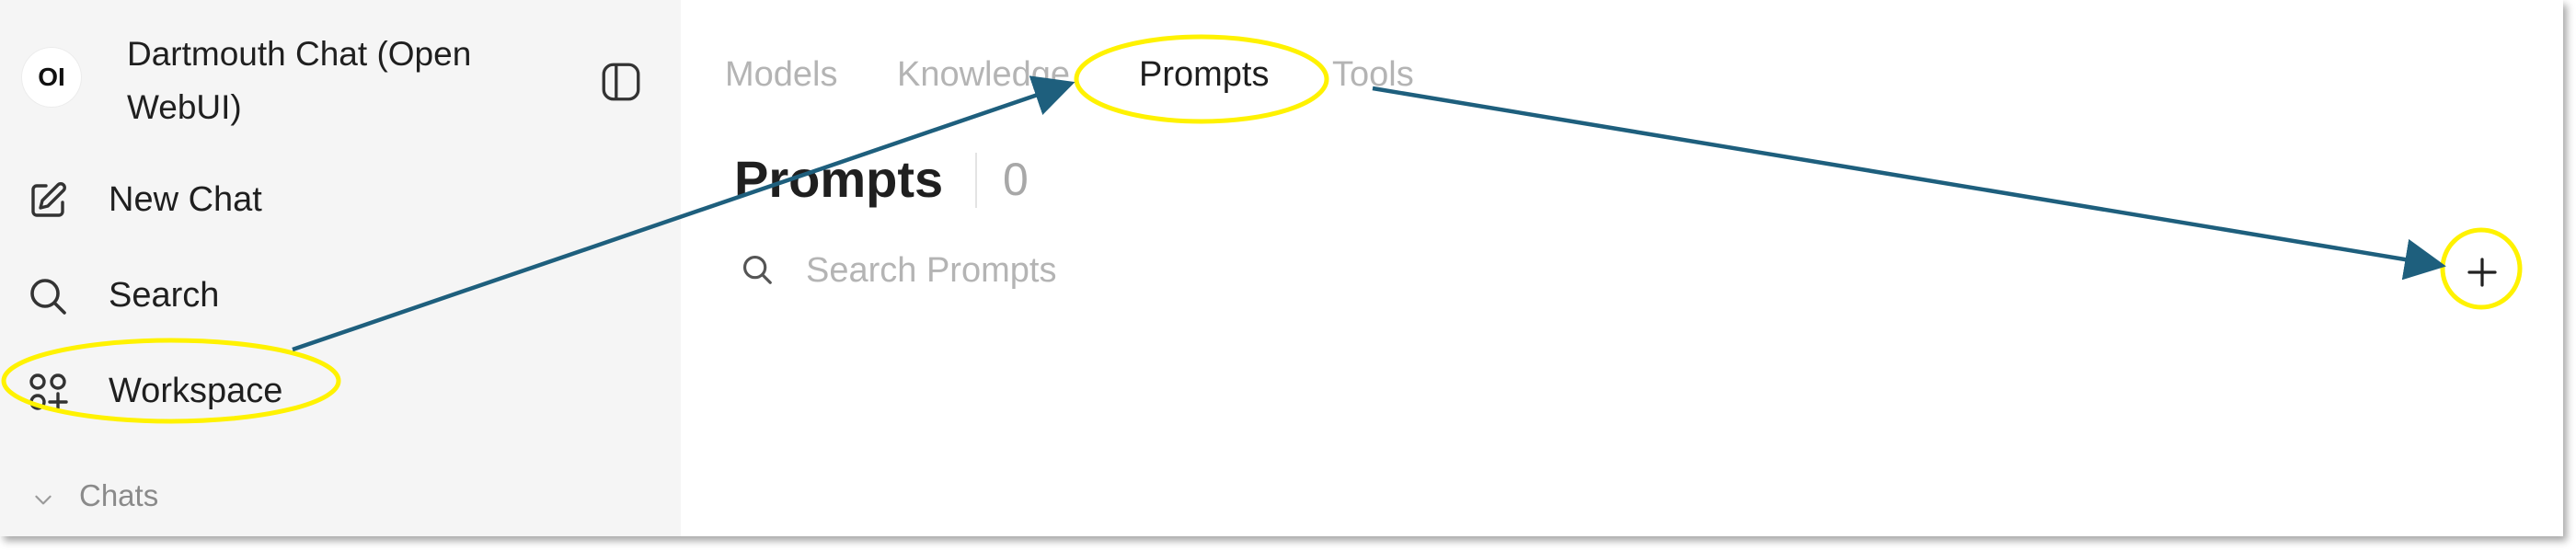 Image resolution: width=2576 pixels, height=551 pixels. What do you see at coordinates (340, 198) in the screenshot?
I see `sidebar-item-new-chat: New Chat` at bounding box center [340, 198].